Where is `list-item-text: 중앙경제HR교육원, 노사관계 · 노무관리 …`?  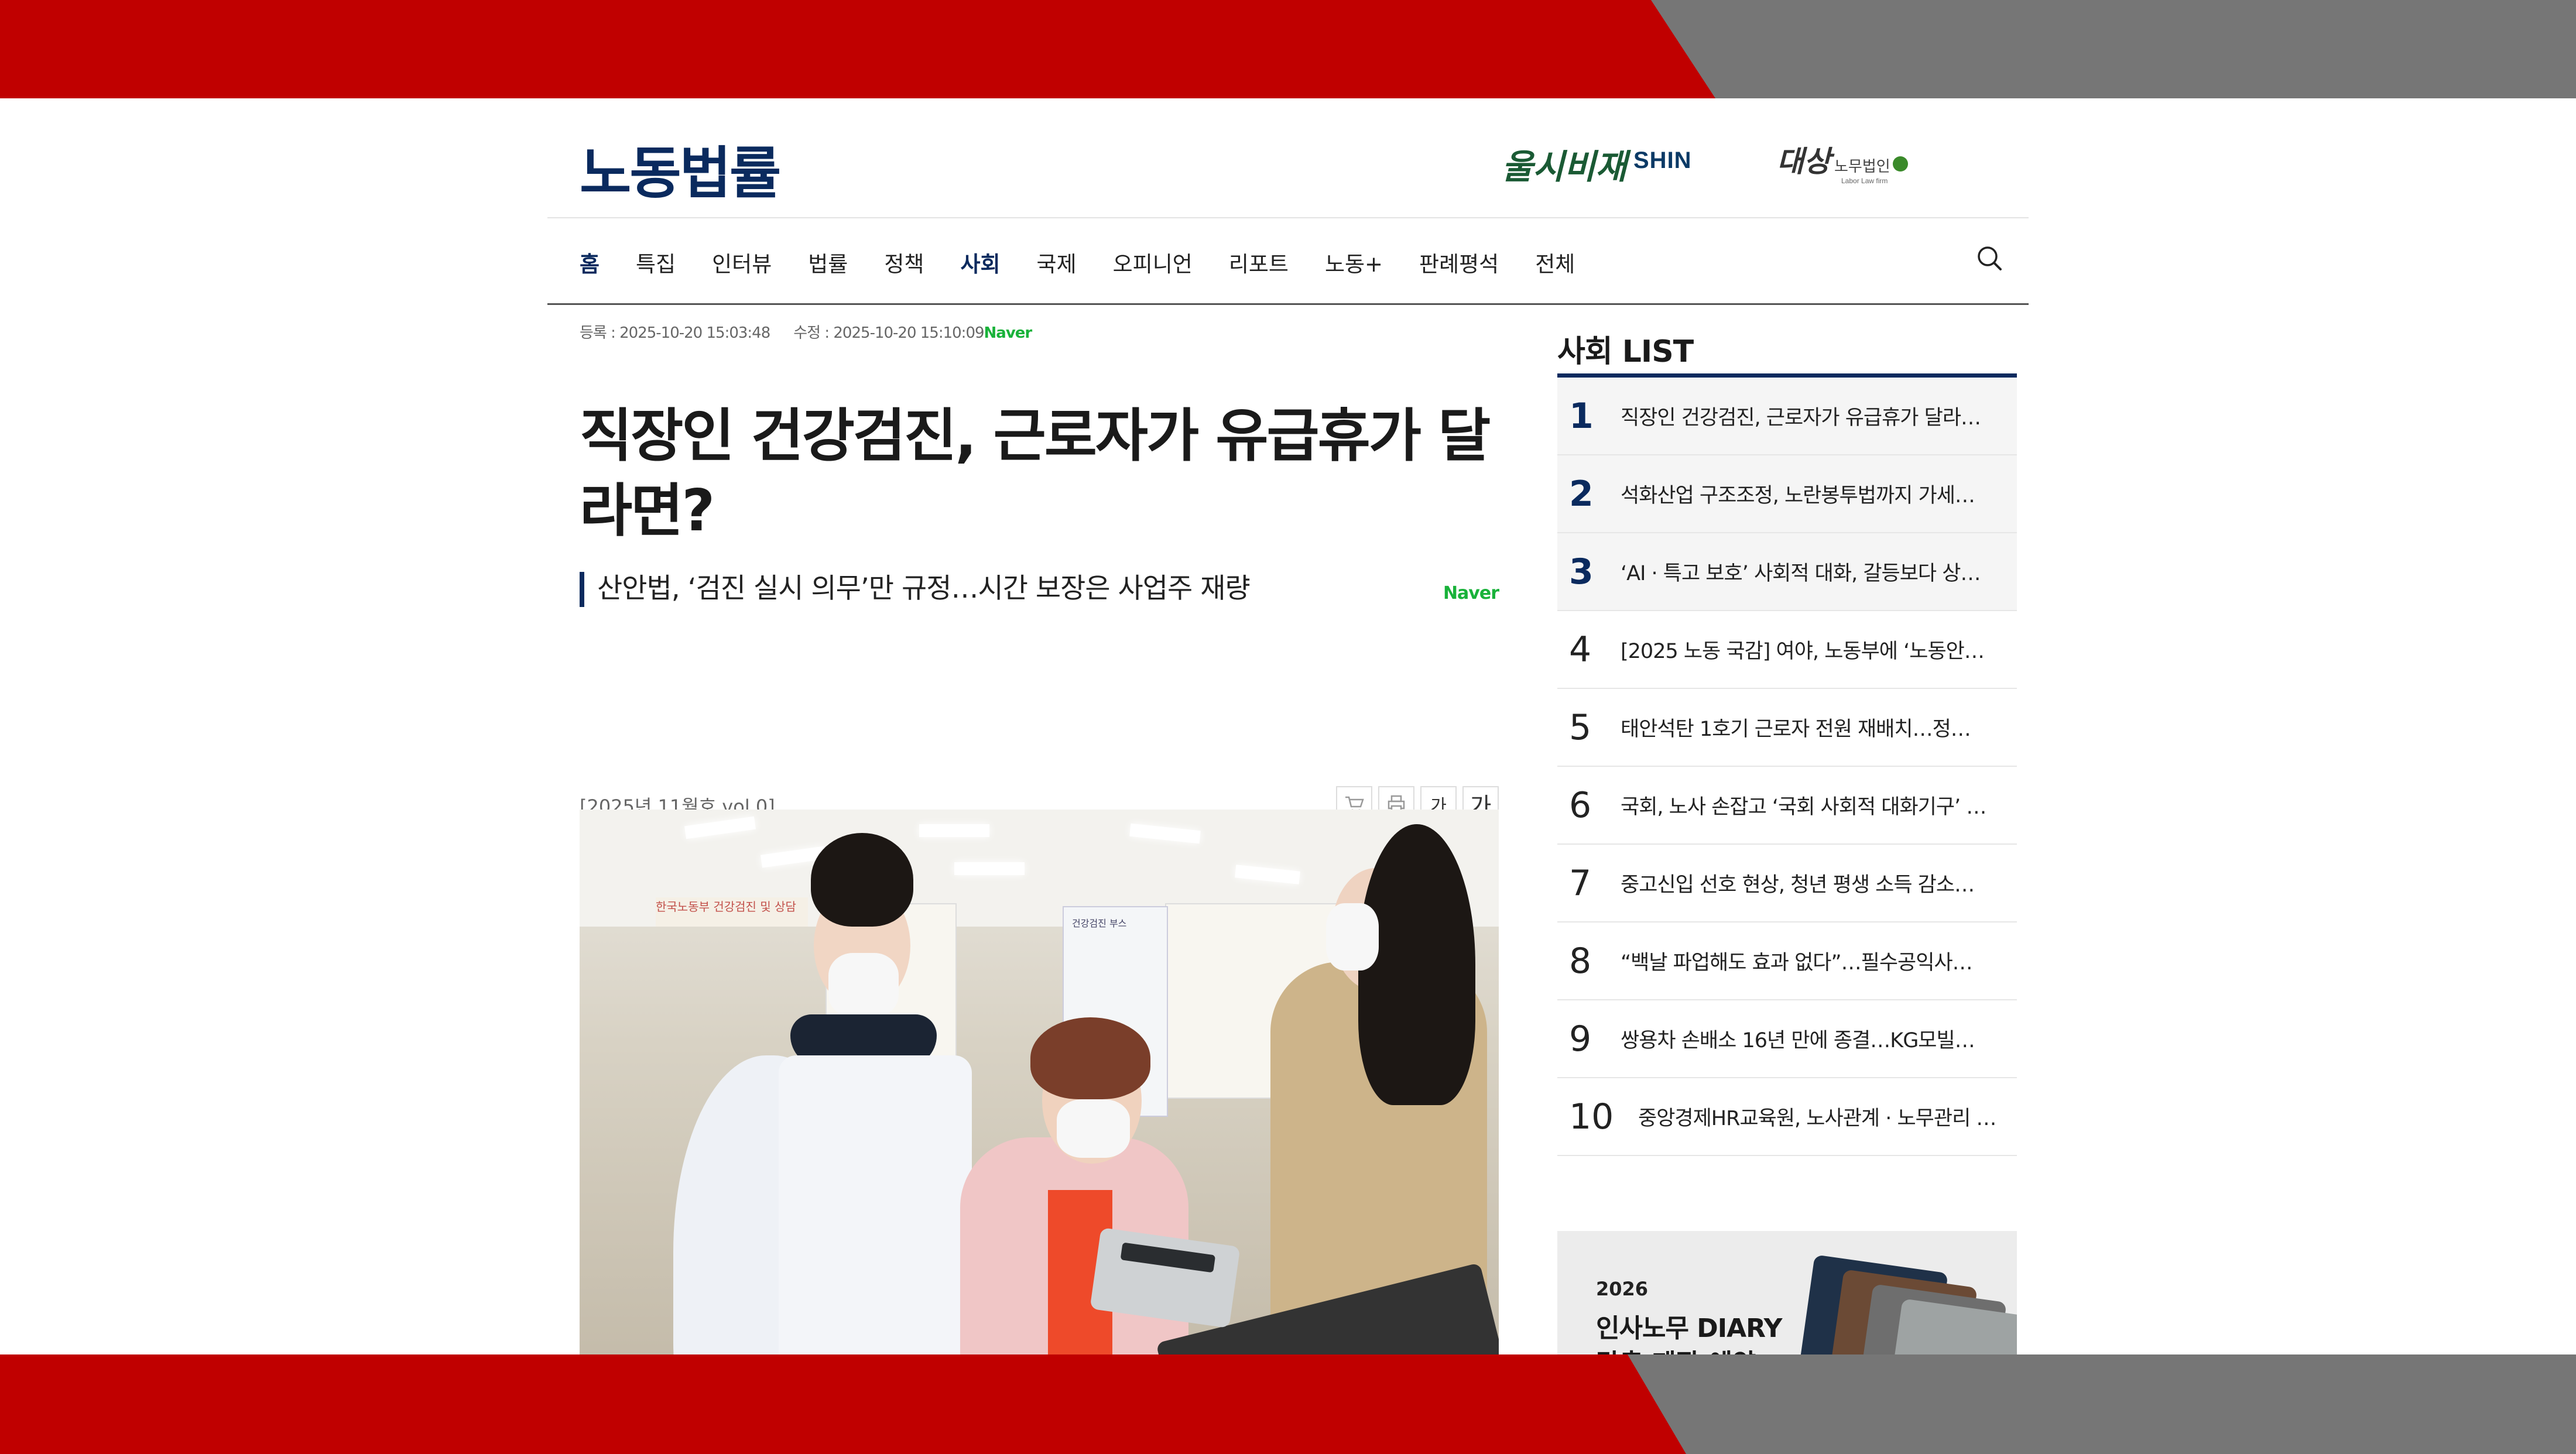 list-item-text: 중앙경제HR교육원, 노사관계 · 노무관리 … is located at coordinates (1817, 1117).